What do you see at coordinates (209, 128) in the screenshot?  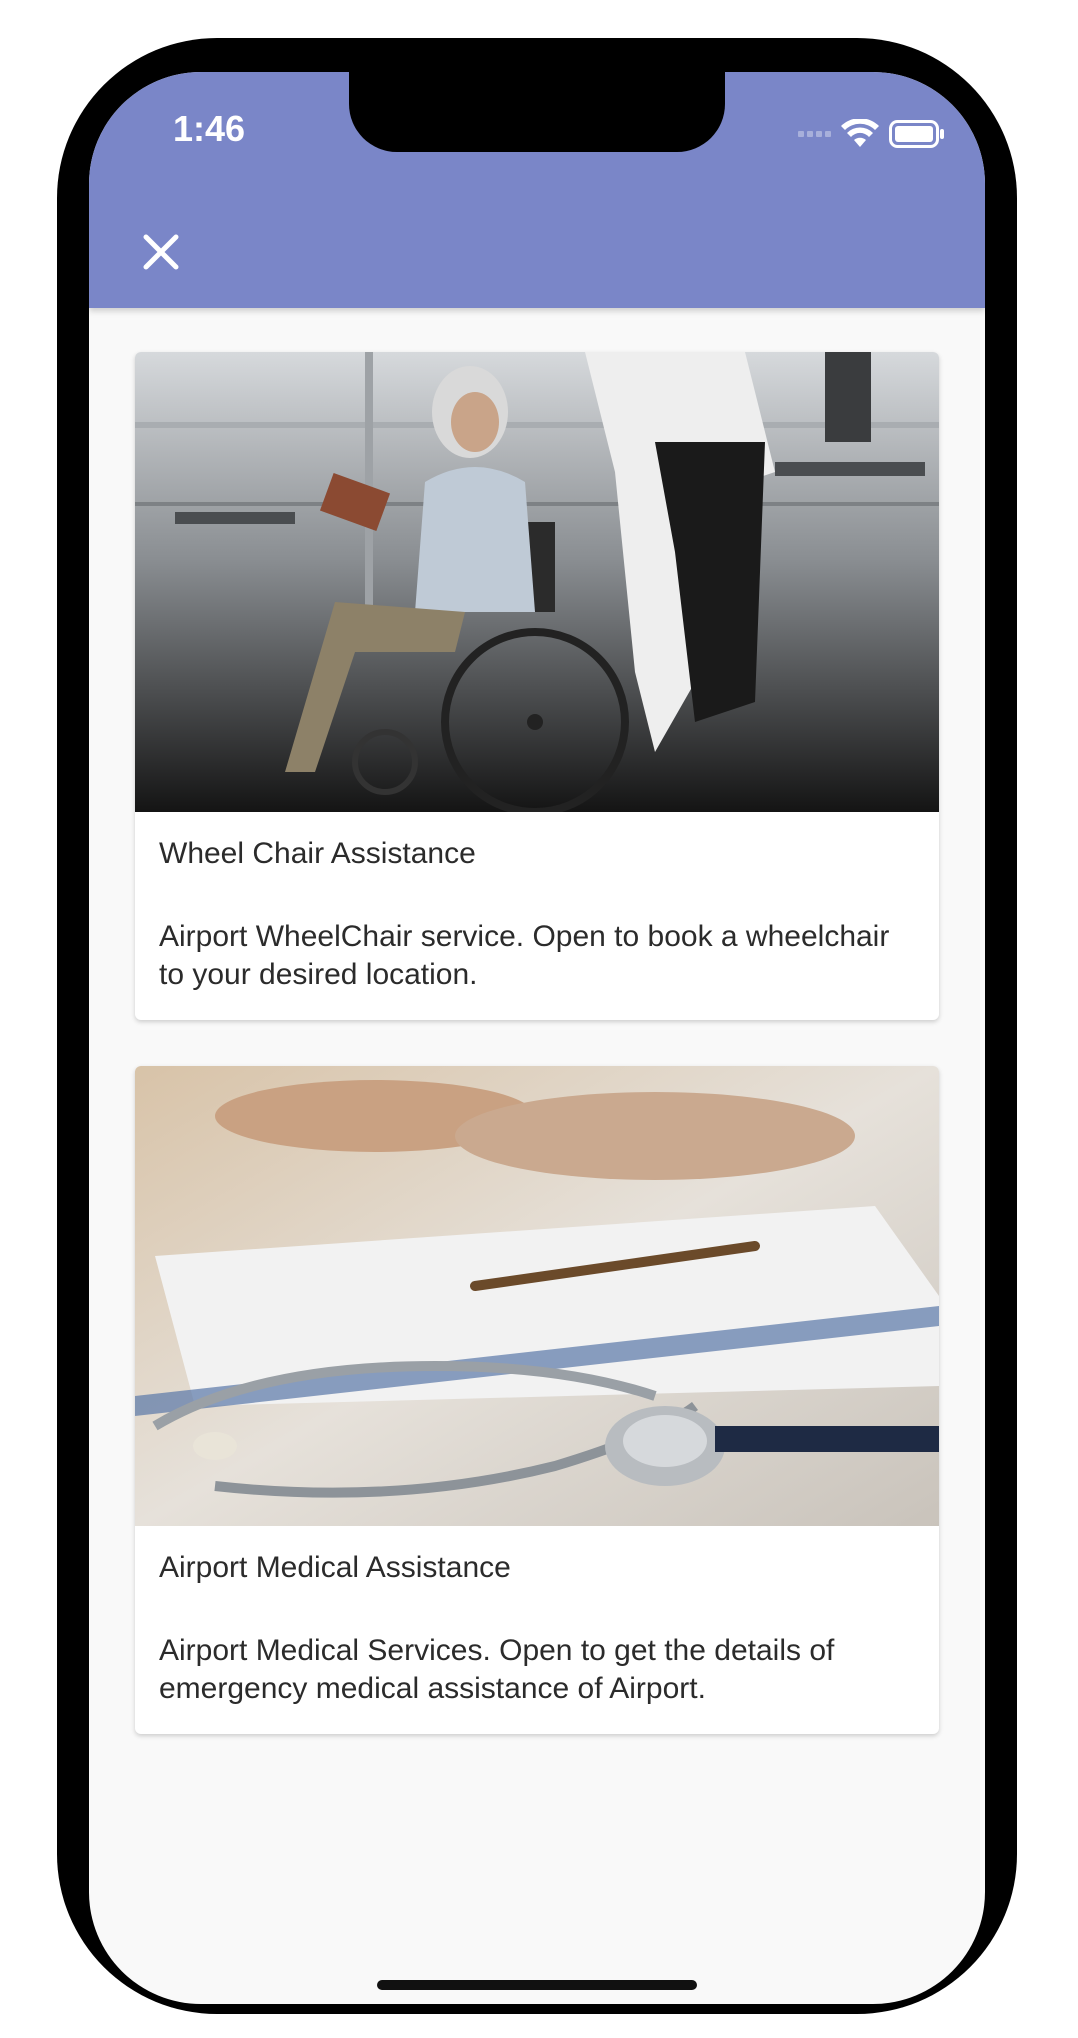 I see `status-time: 1:46` at bounding box center [209, 128].